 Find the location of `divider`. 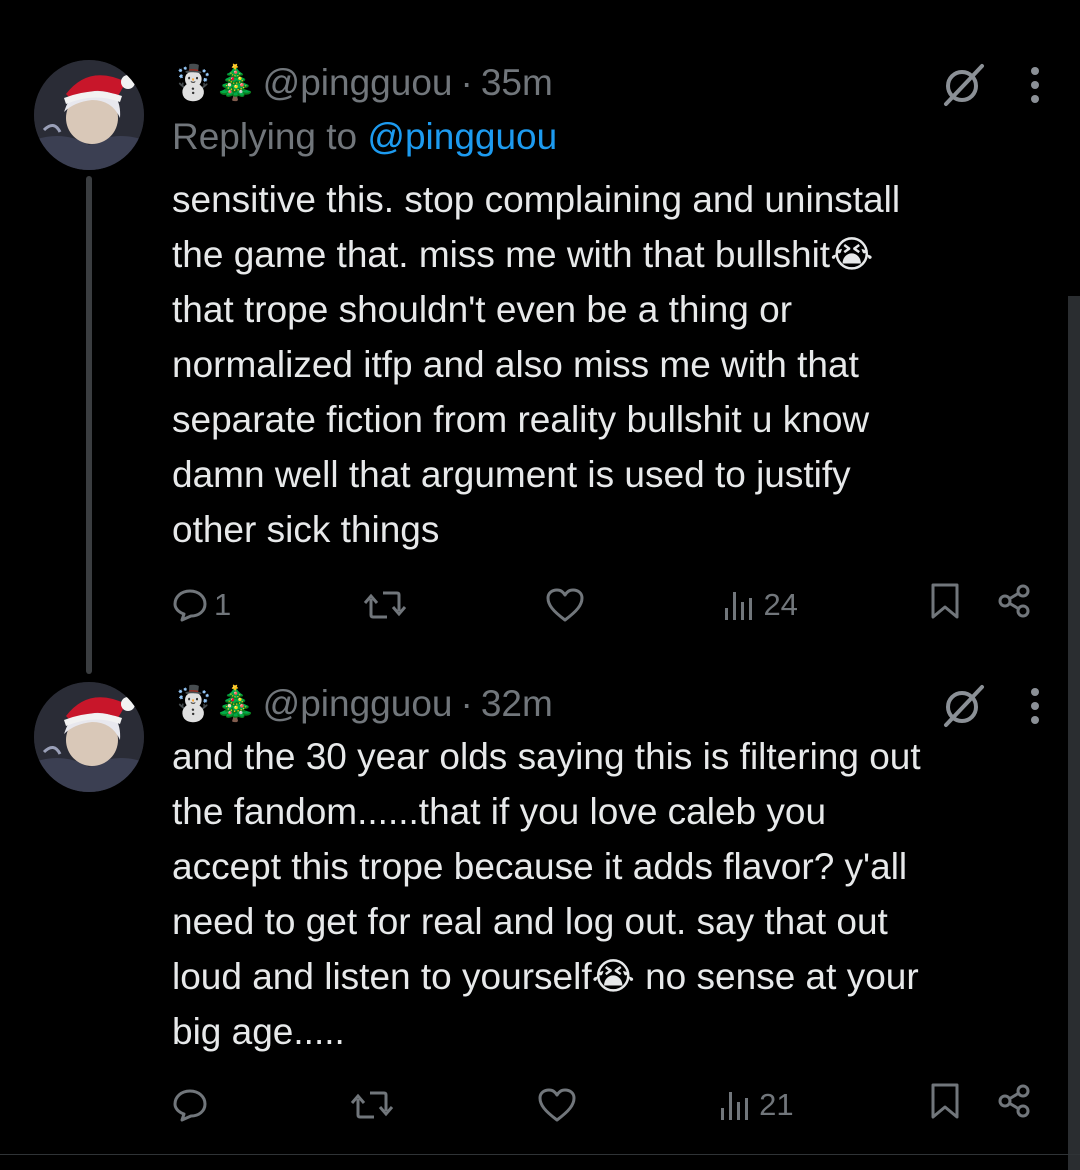

divider is located at coordinates (540, 1154).